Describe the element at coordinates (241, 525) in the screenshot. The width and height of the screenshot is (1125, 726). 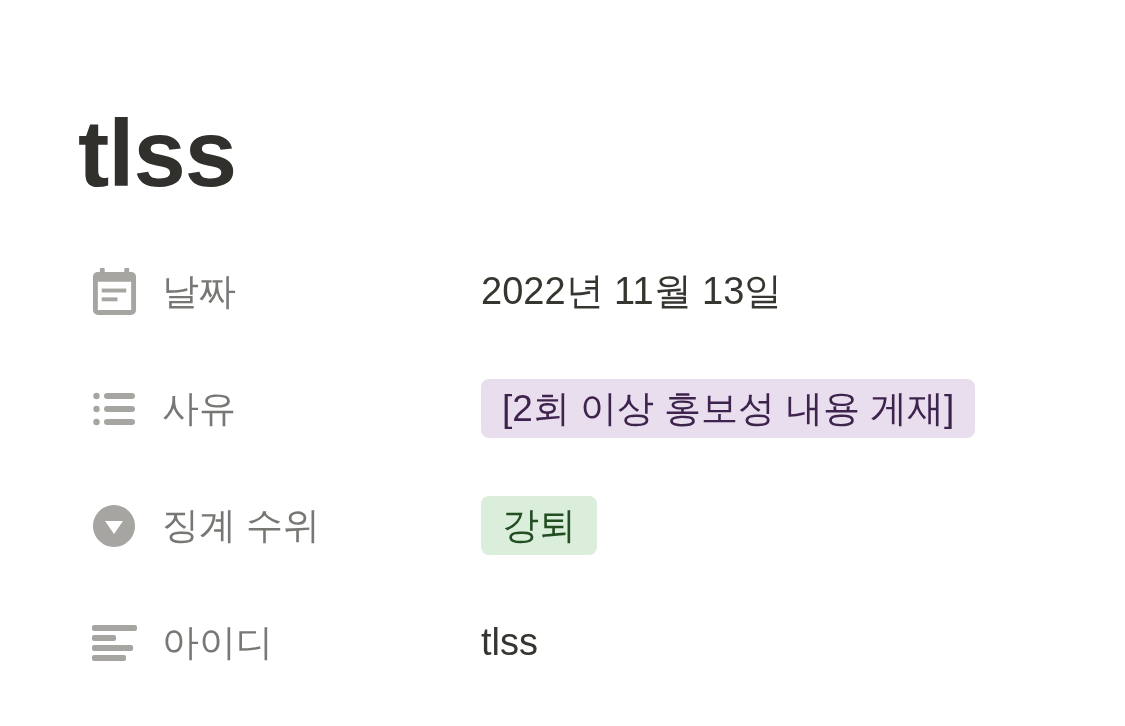
I see `property-label: 징계 수위` at that location.